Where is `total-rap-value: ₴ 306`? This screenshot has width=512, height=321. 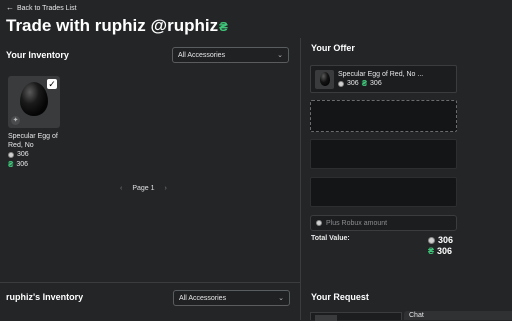 total-rap-value: ₴ 306 is located at coordinates (440, 251).